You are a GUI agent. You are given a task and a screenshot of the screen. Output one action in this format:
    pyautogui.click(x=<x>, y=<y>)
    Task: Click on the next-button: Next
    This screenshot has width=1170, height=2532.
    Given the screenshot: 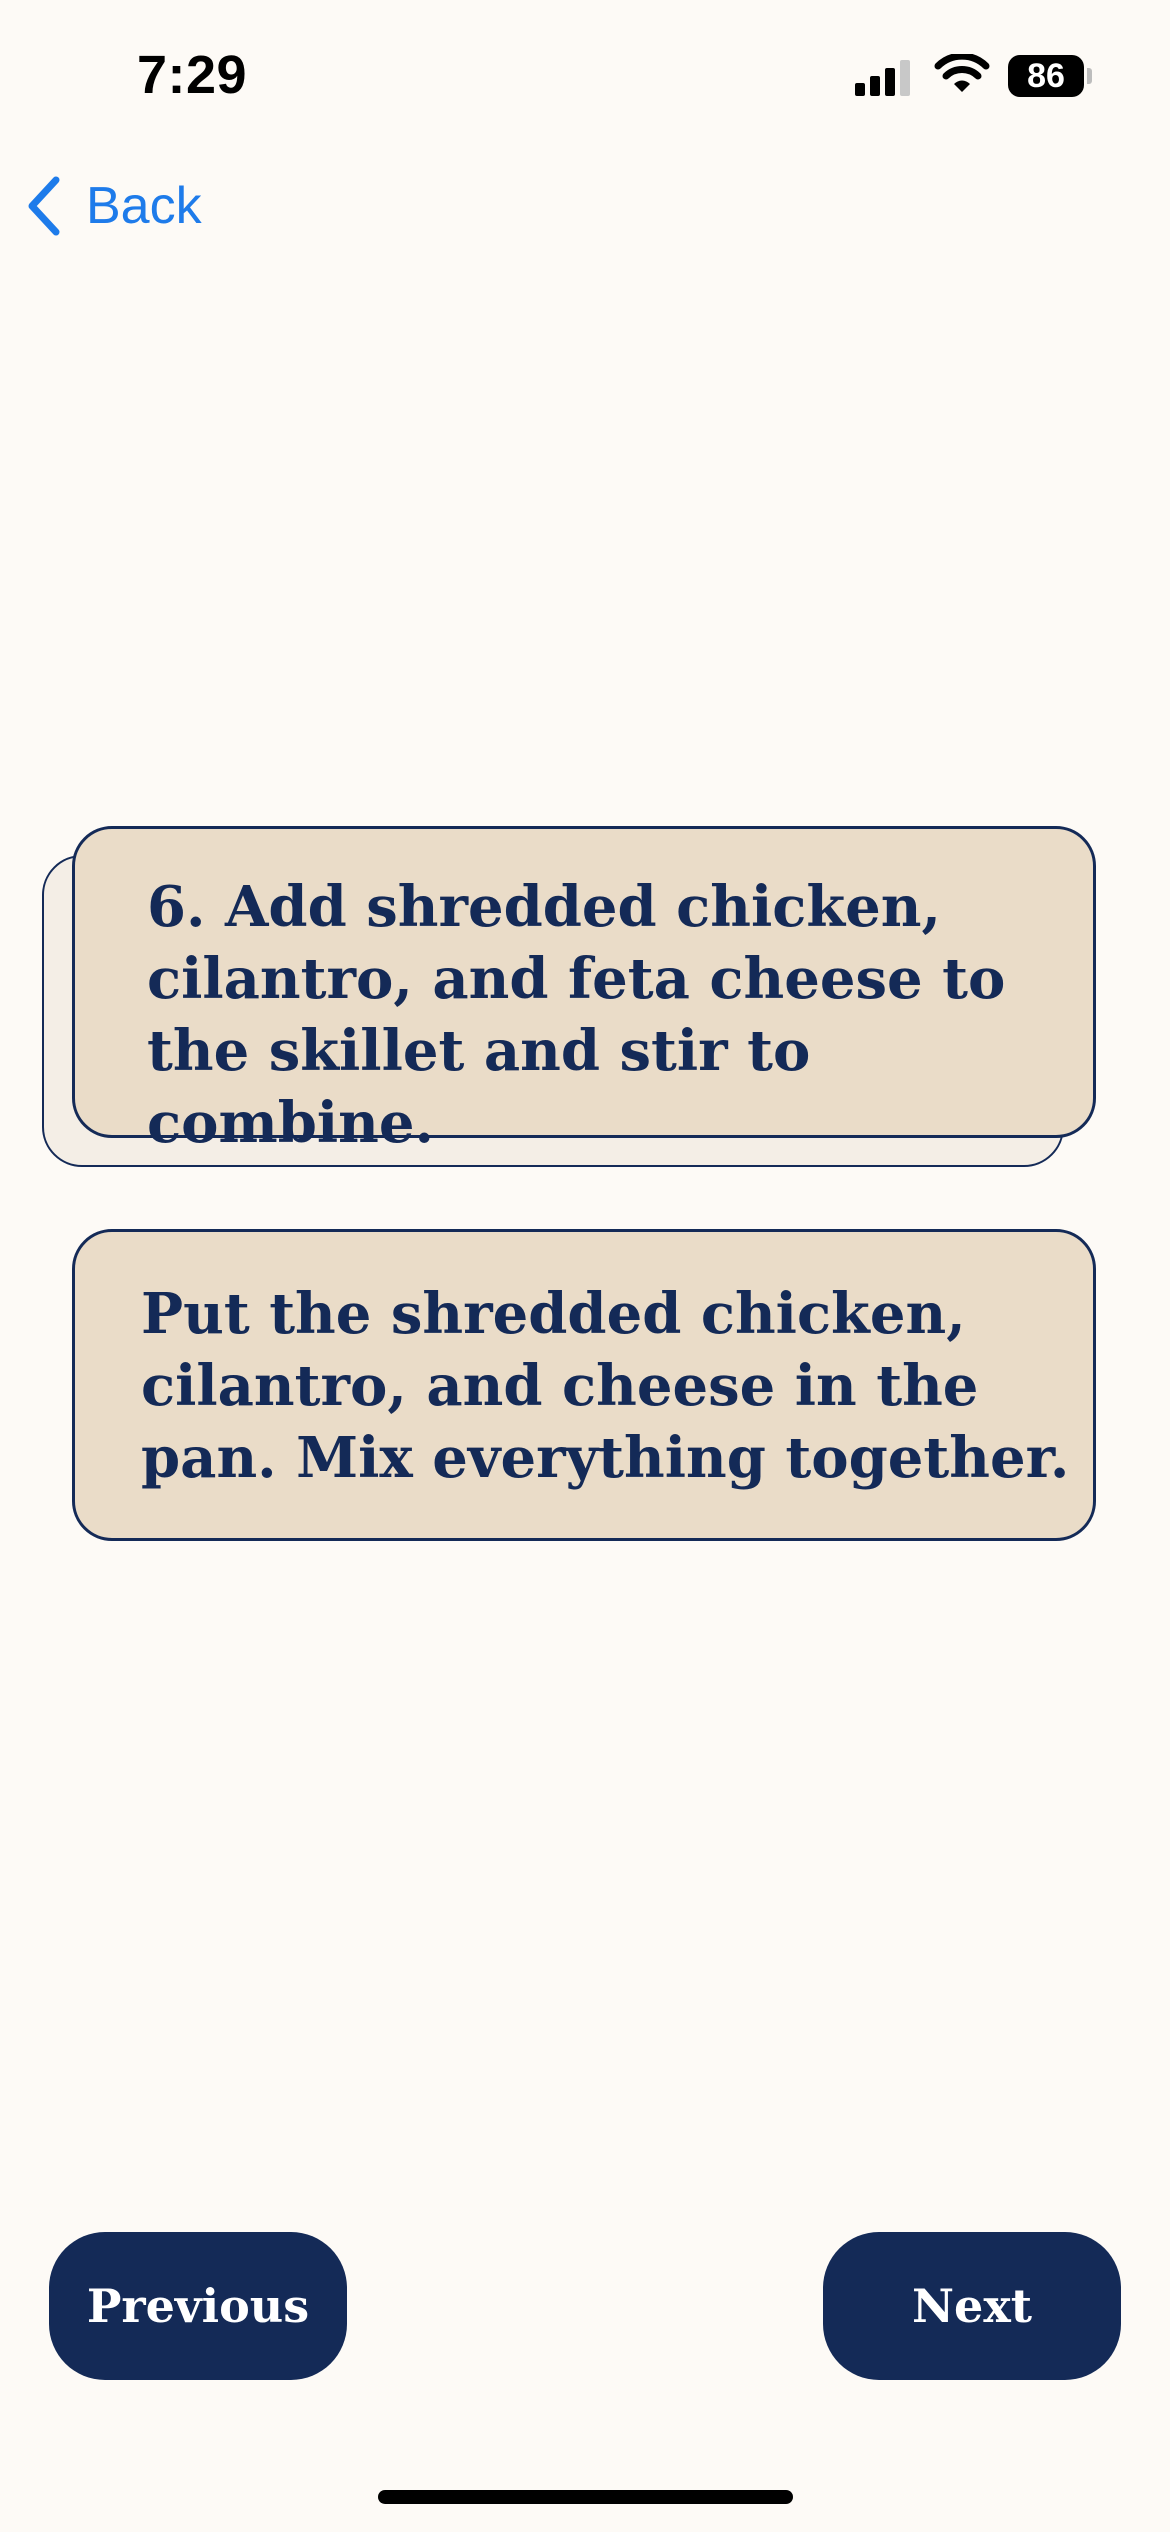 What is the action you would take?
    pyautogui.click(x=972, y=2306)
    